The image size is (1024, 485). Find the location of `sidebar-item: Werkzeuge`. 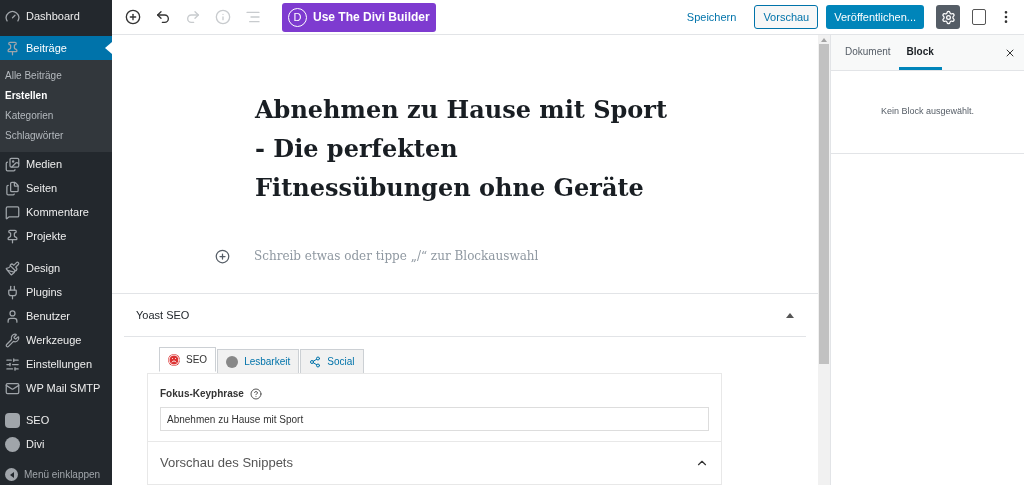

sidebar-item: Werkzeuge is located at coordinates (56, 340).